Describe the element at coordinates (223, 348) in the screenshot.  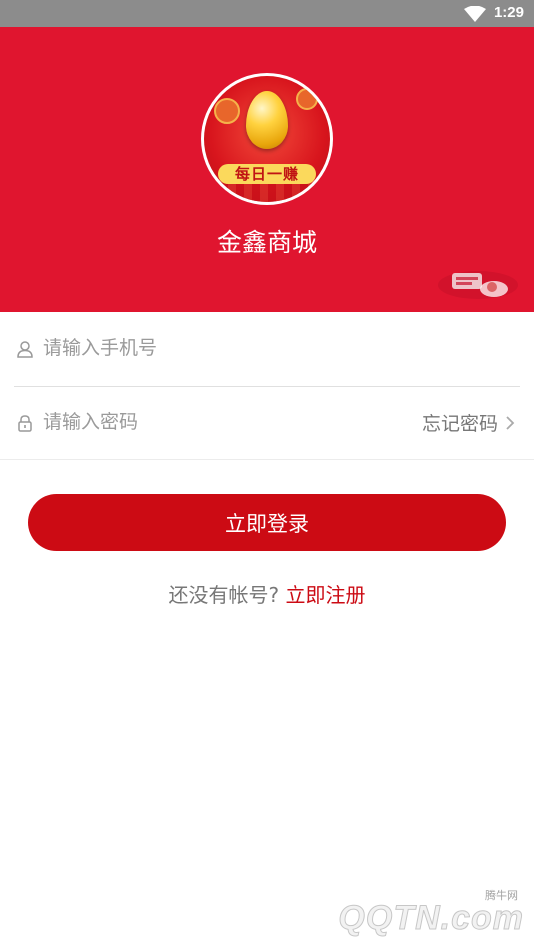
I see `phone-input` at that location.